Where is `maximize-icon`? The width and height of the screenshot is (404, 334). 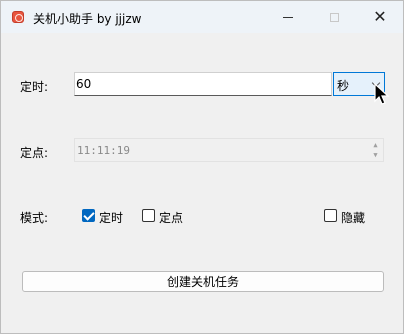 maximize-icon is located at coordinates (334, 17).